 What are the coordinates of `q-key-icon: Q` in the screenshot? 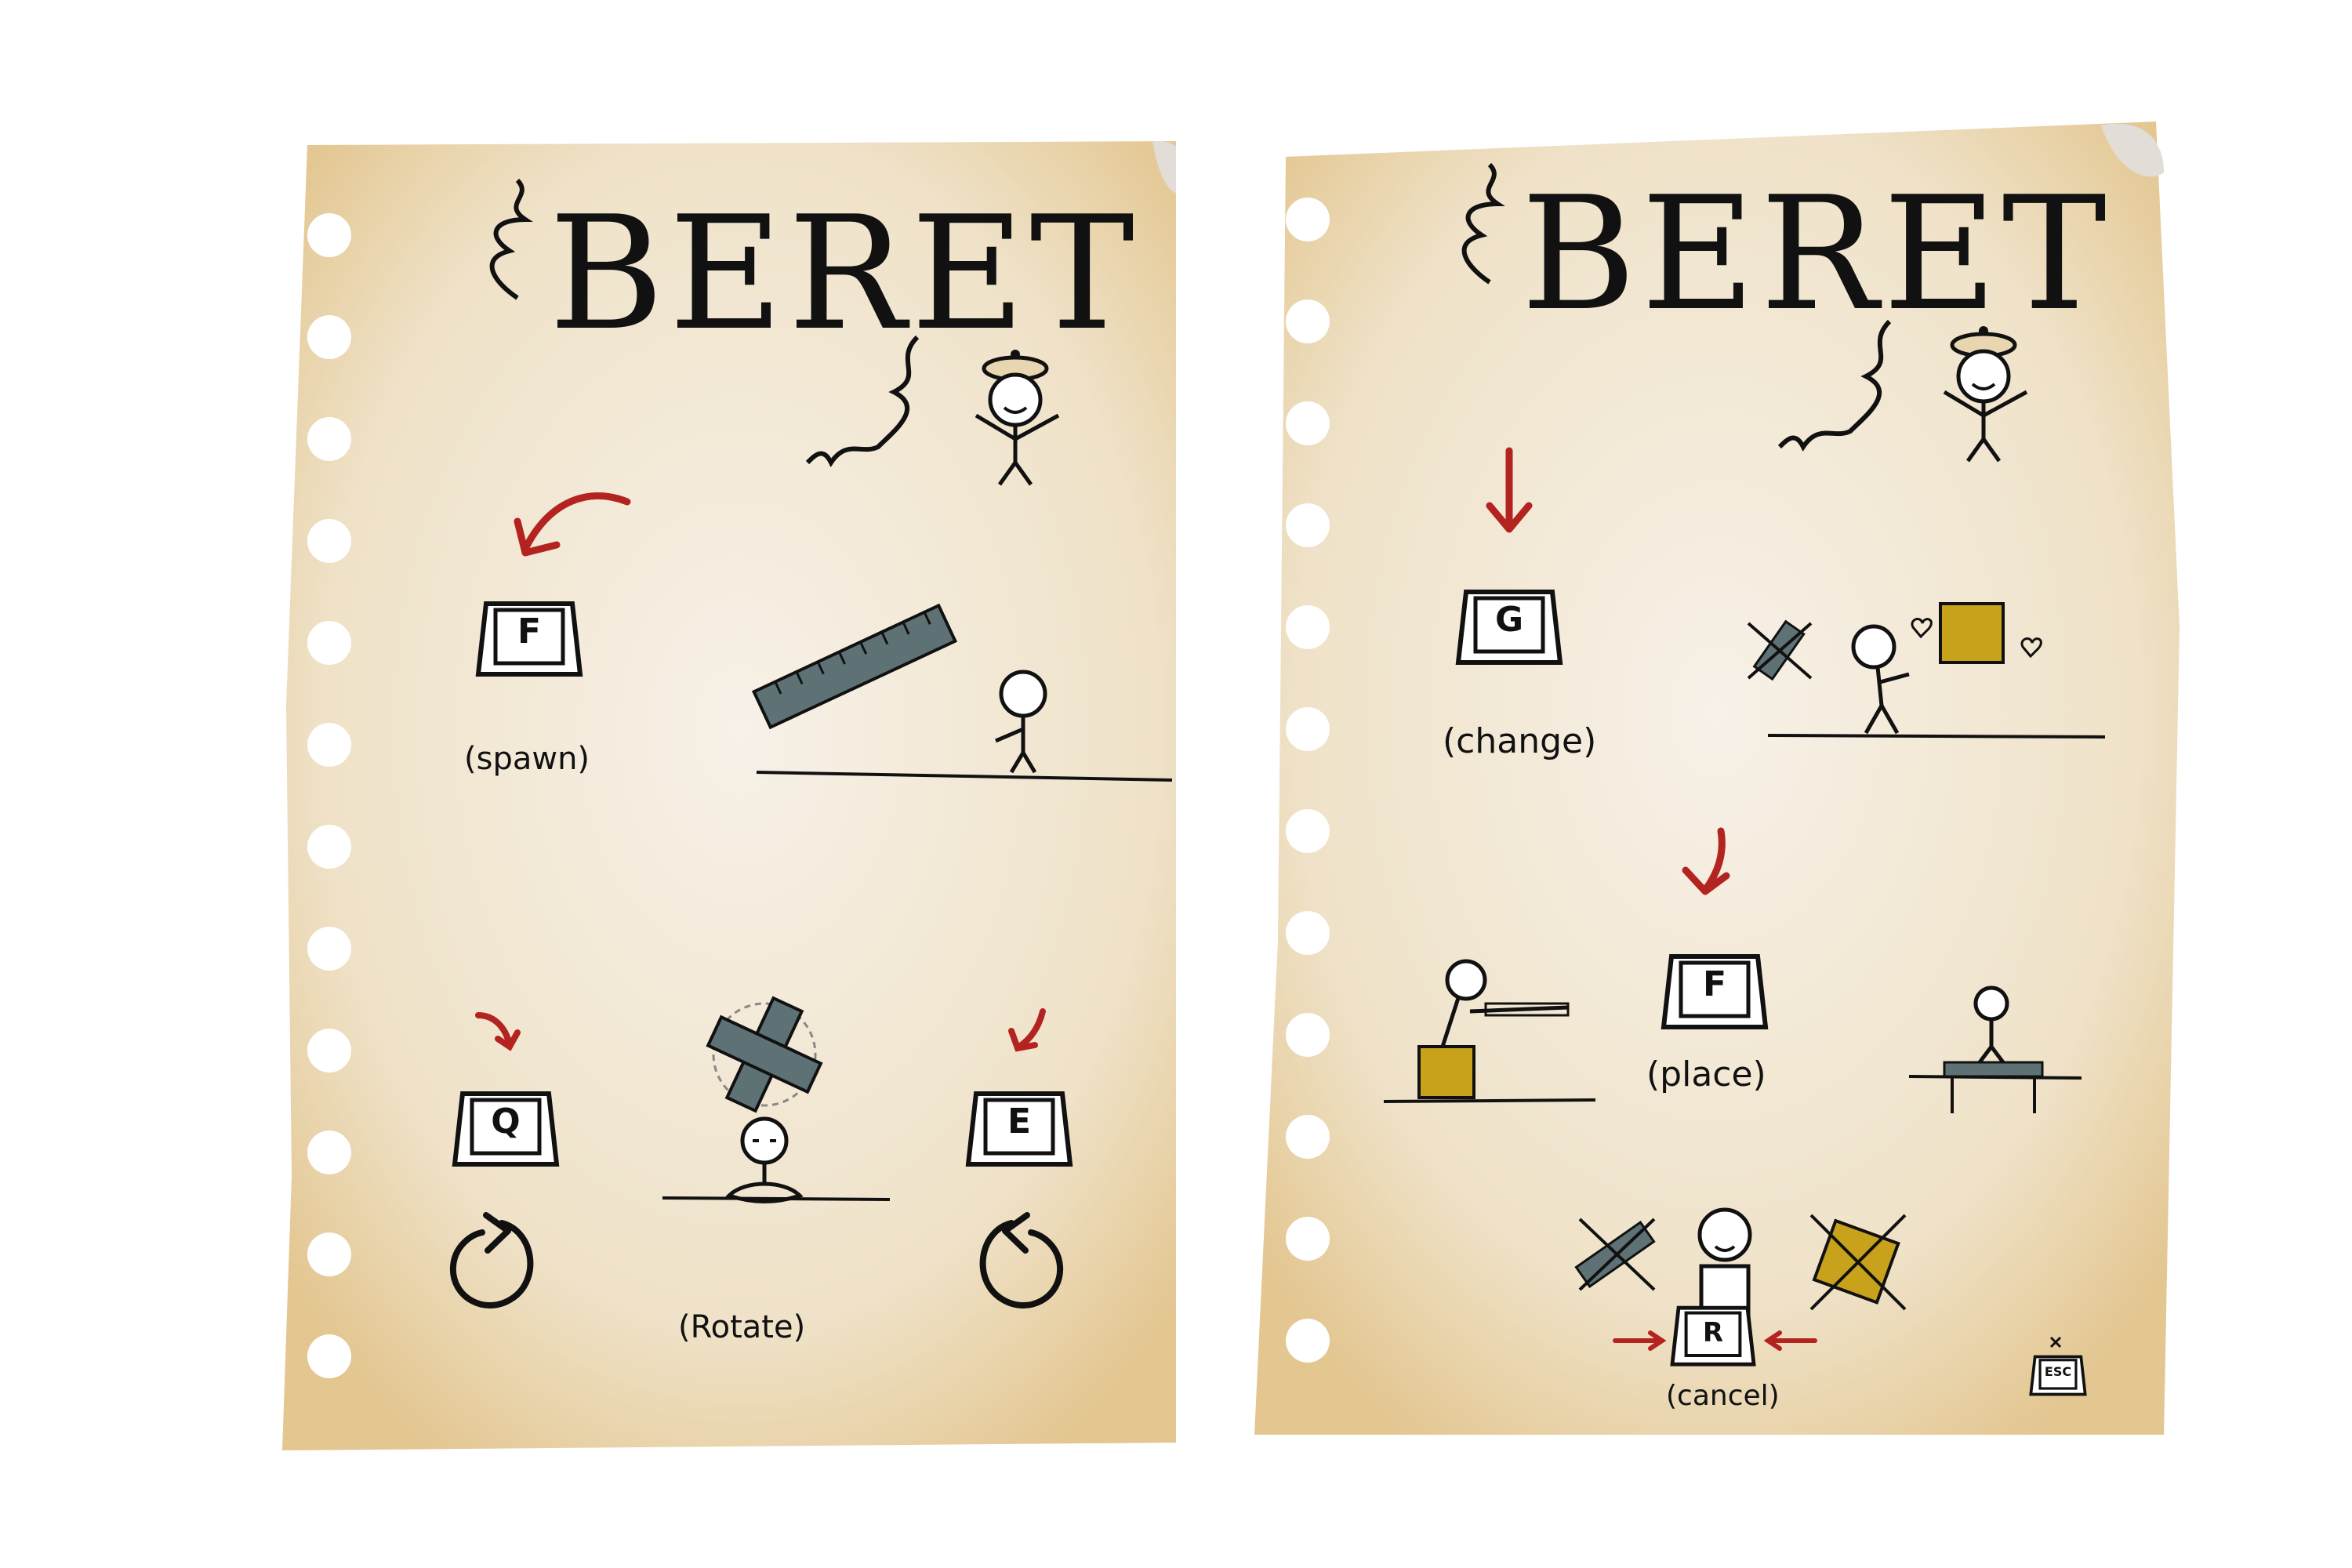 It's located at (505, 1130).